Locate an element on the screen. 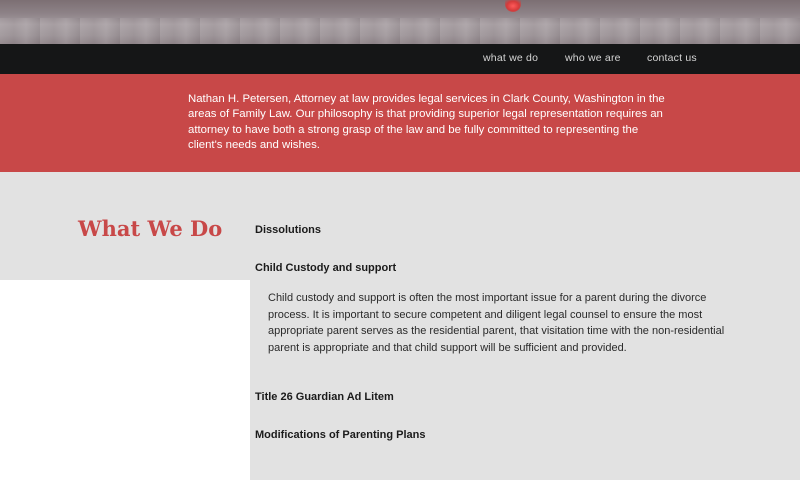 This screenshot has width=800, height=480. section-title: What We Do is located at coordinates (150, 228).